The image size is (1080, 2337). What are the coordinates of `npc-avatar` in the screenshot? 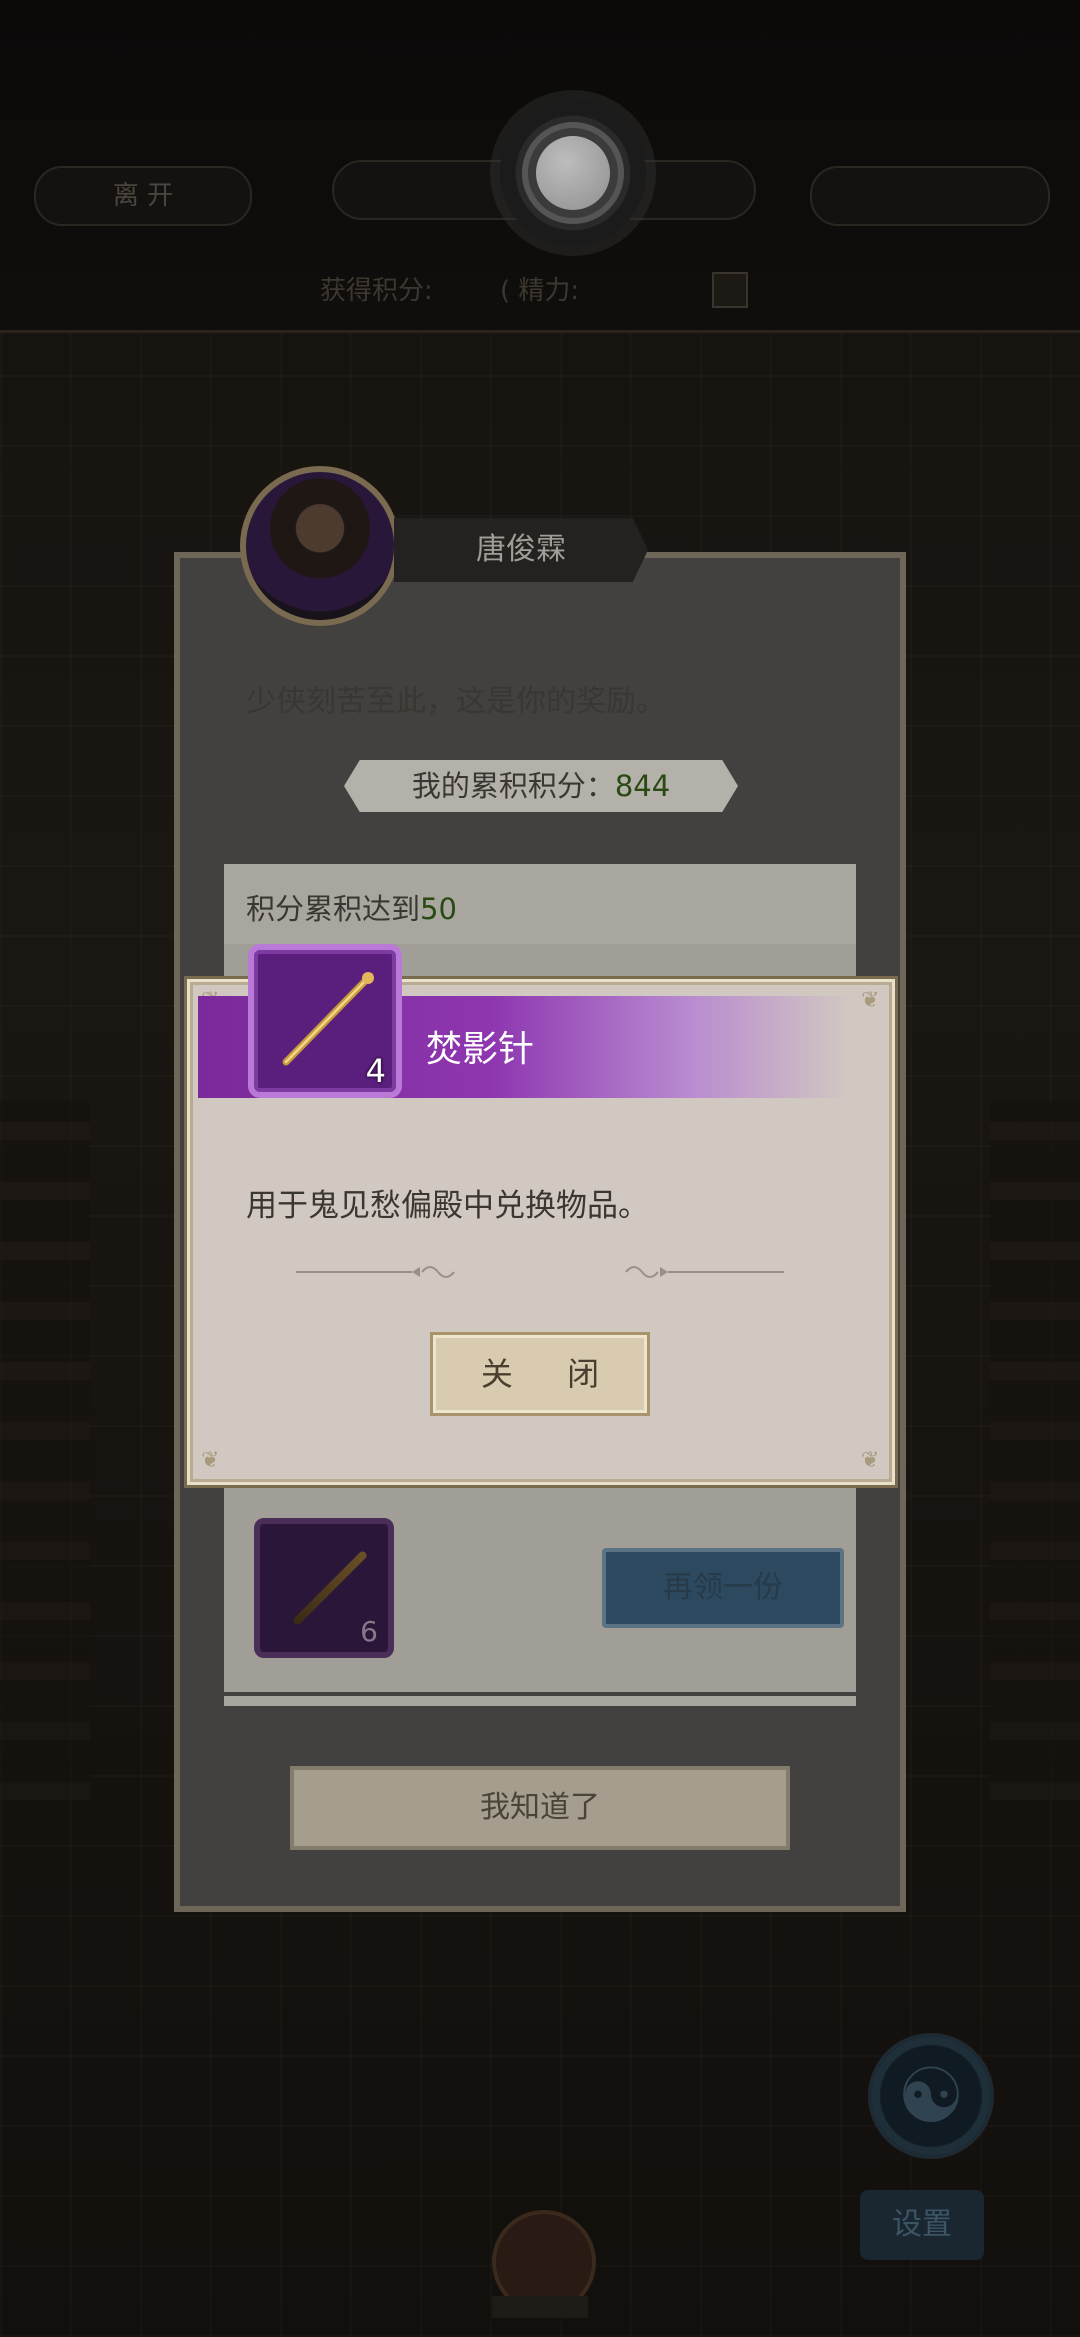 It's located at (320, 546).